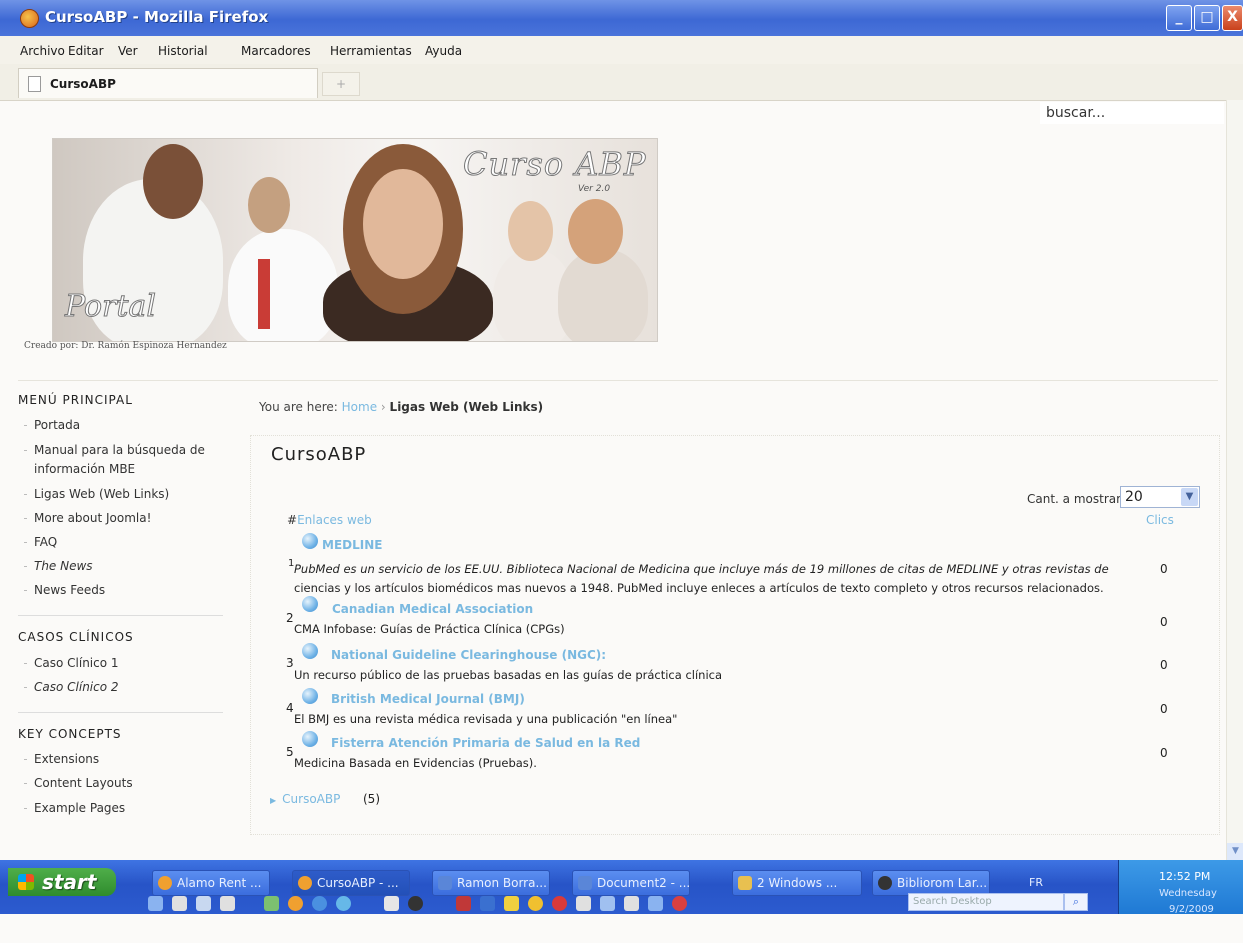 The image size is (1243, 943). Describe the element at coordinates (298, 407) in the screenshot. I see `breadcrumb-prefix: You are here:` at that location.